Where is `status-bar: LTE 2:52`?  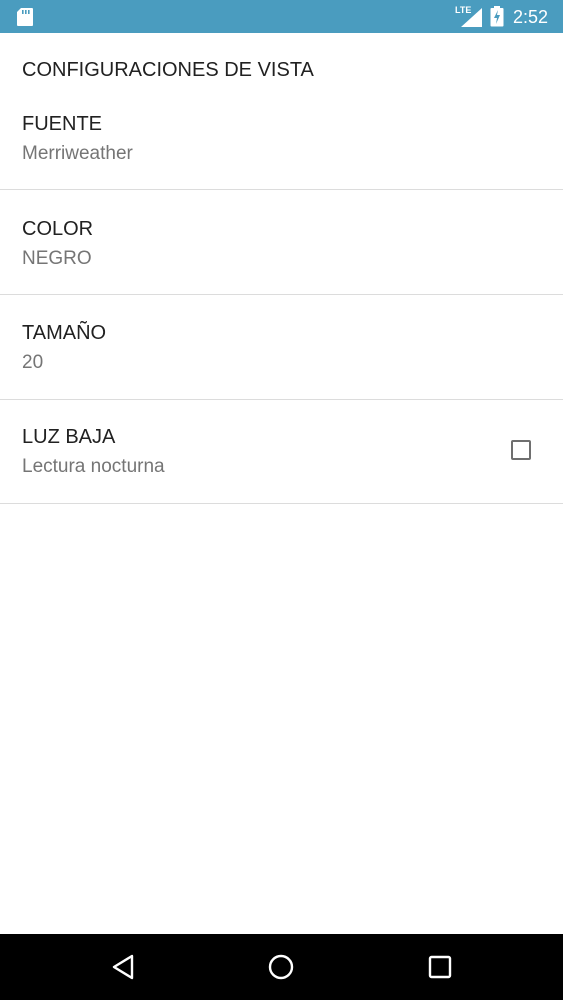
status-bar: LTE 2:52 is located at coordinates (281, 16).